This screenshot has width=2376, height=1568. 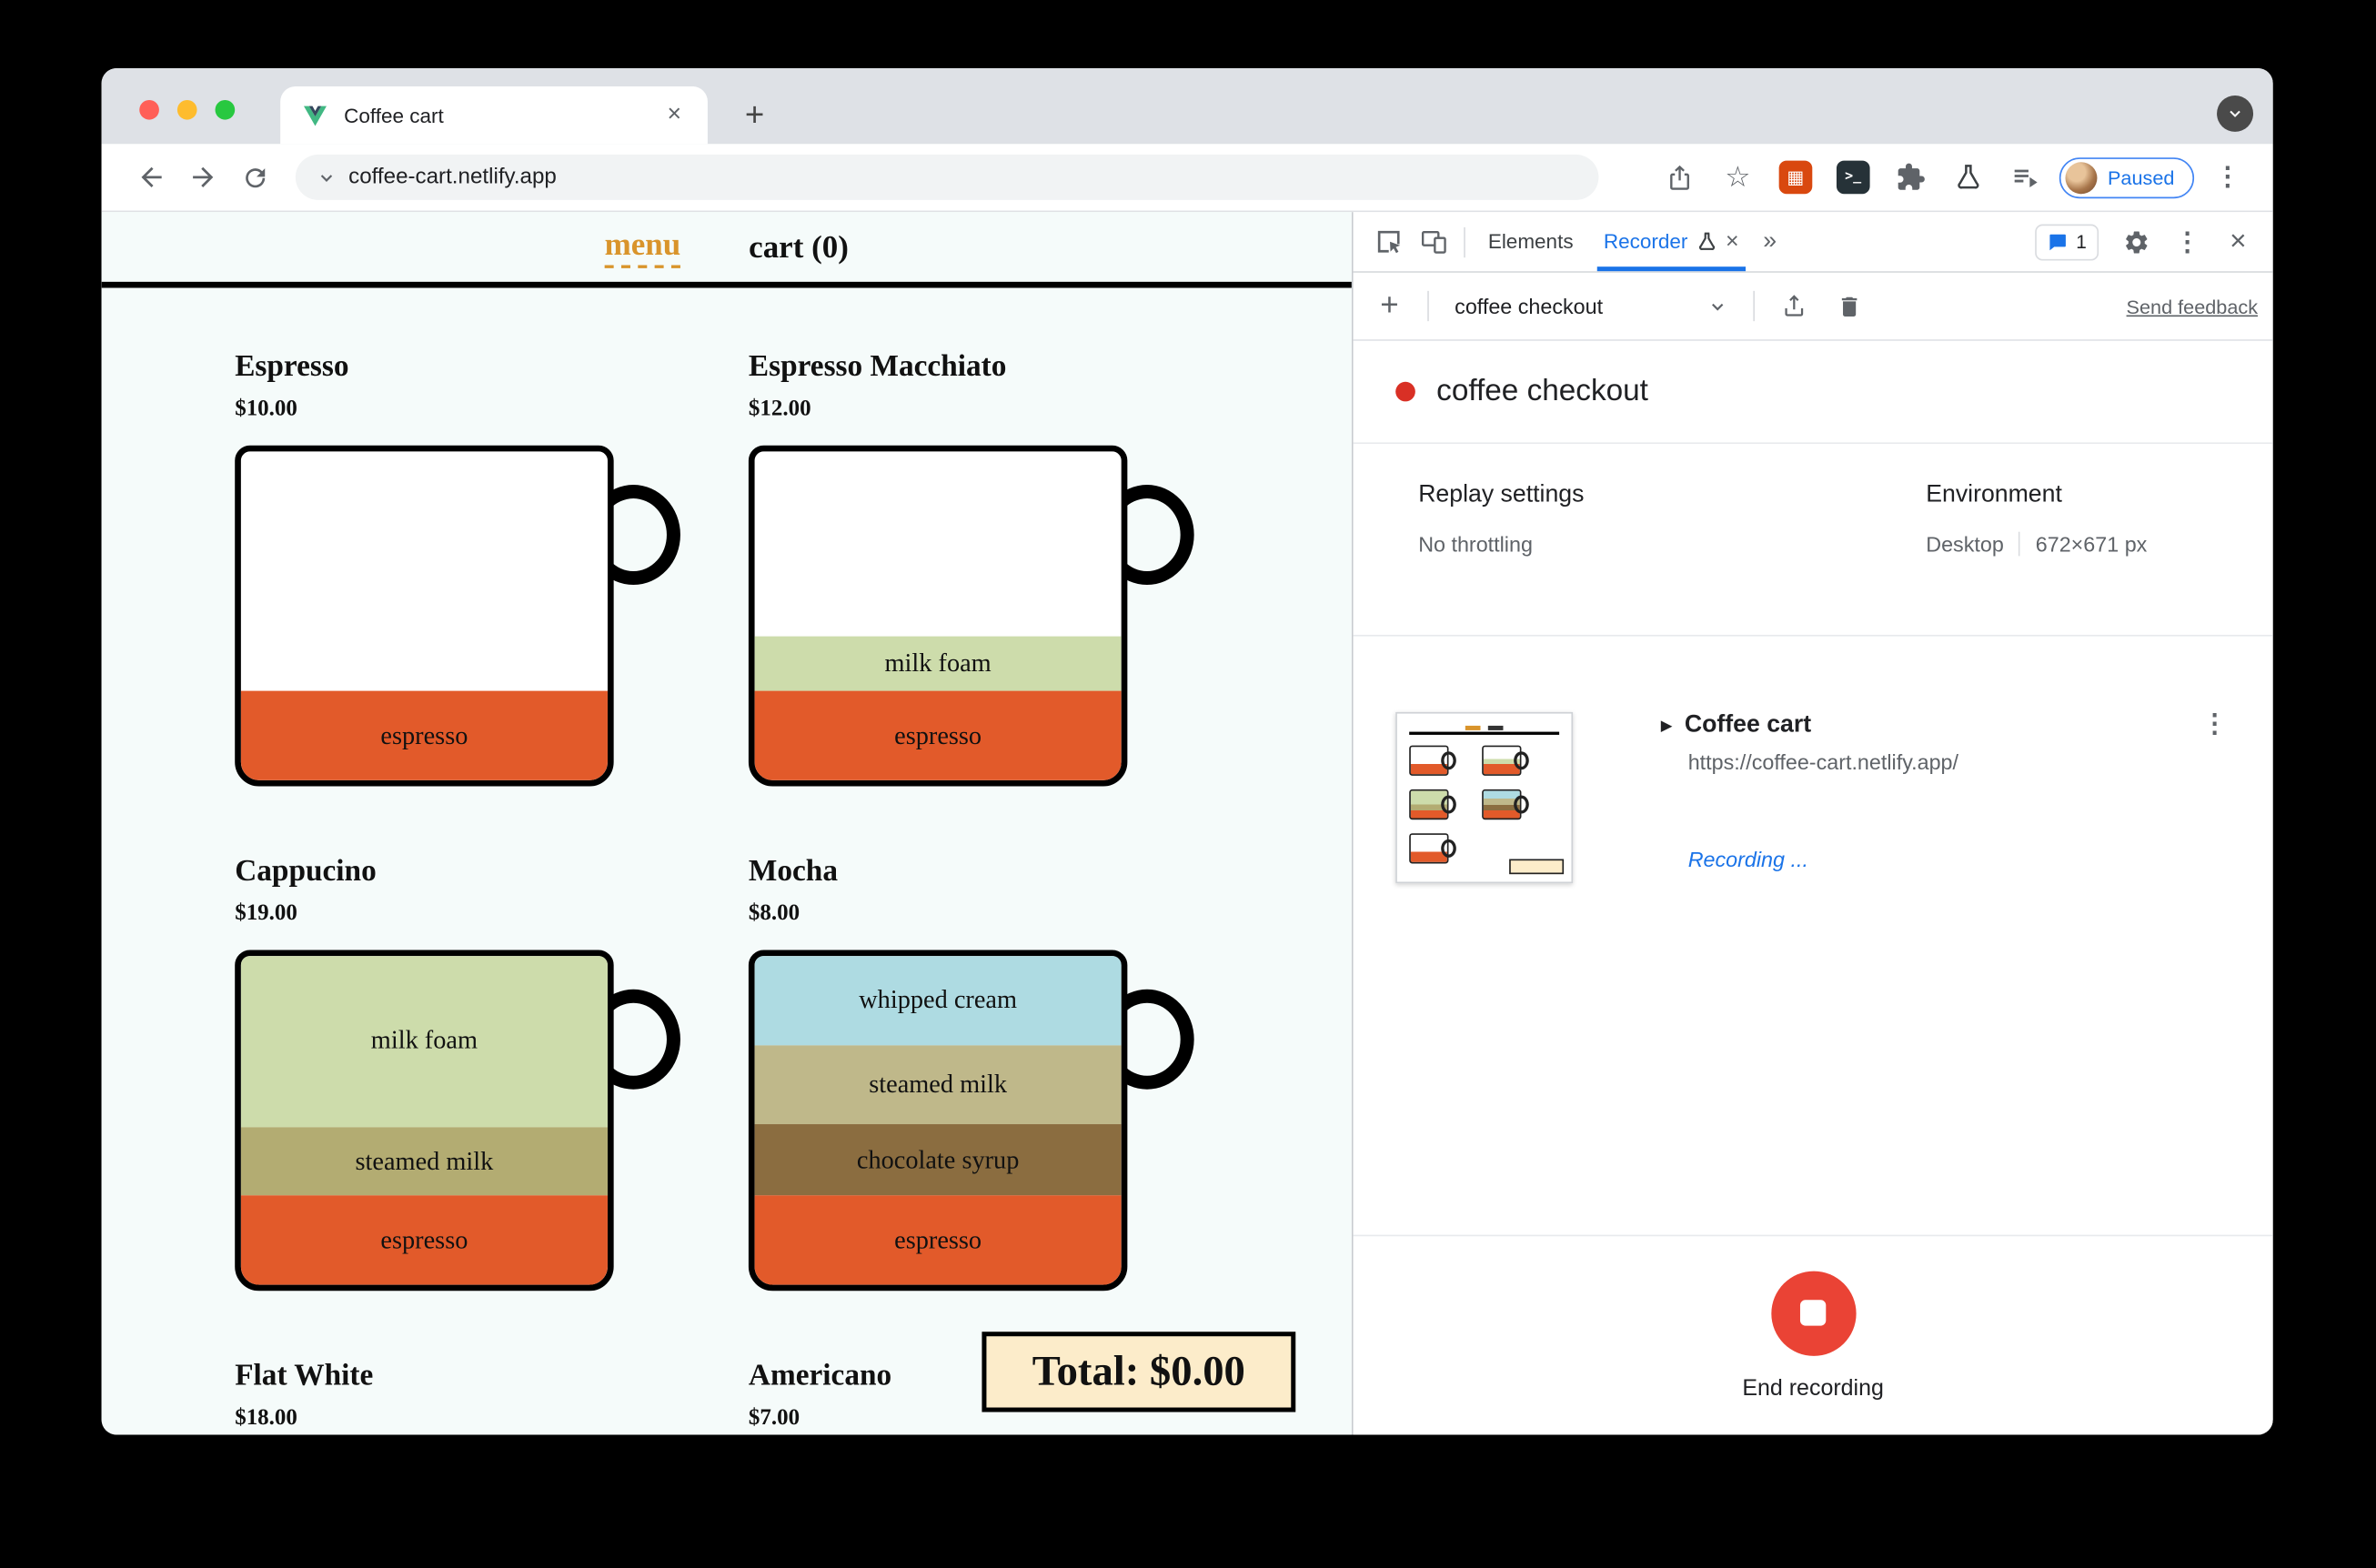 What do you see at coordinates (642, 247) in the screenshot?
I see `nav-menu-link: menu` at bounding box center [642, 247].